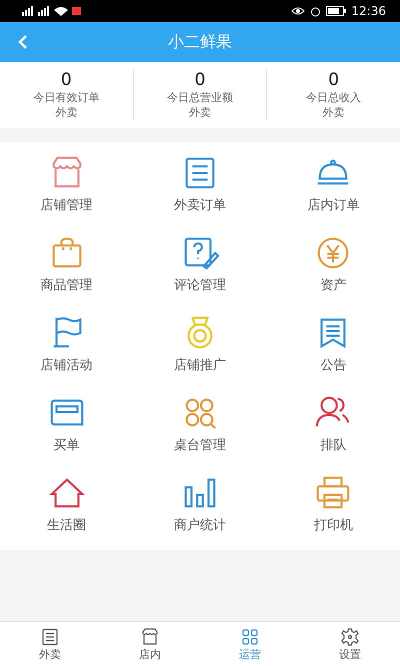 This screenshot has width=400, height=666. Describe the element at coordinates (333, 510) in the screenshot. I see `menu-item: 打印机` at that location.